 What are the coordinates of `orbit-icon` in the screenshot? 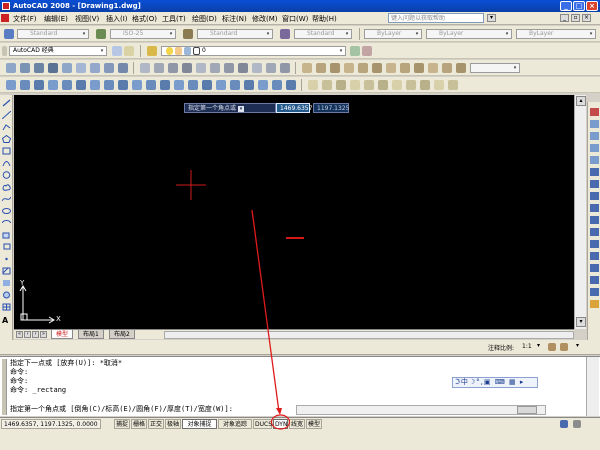 It's located at (11, 68).